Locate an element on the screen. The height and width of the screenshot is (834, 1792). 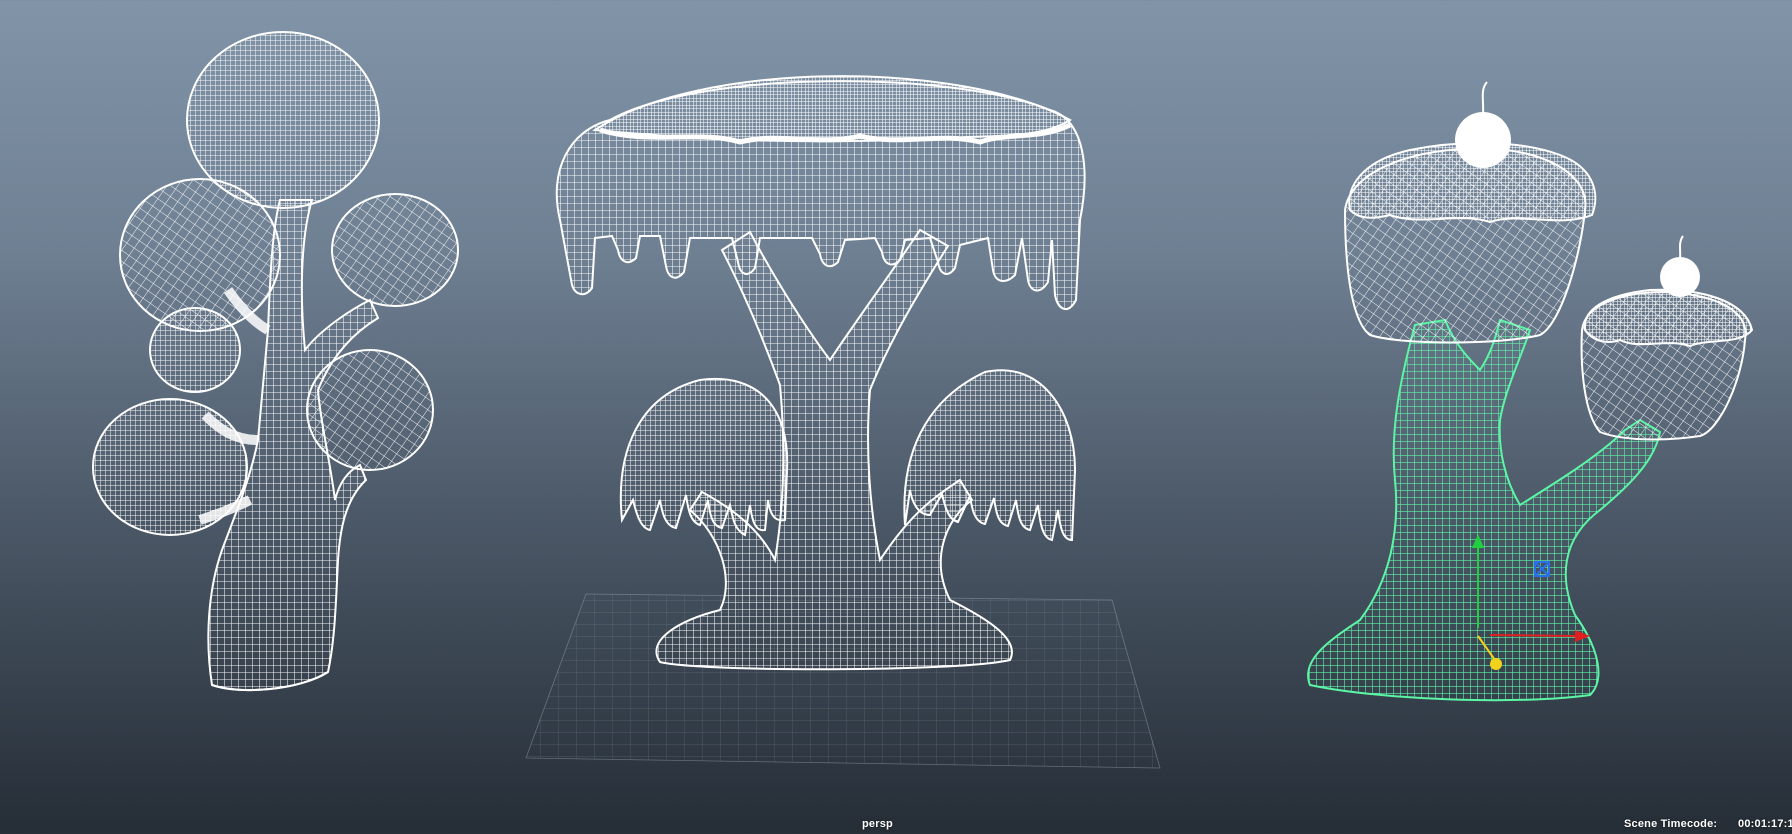
scene-timecode-value: 00:01:17:17 is located at coordinates (1765, 824).